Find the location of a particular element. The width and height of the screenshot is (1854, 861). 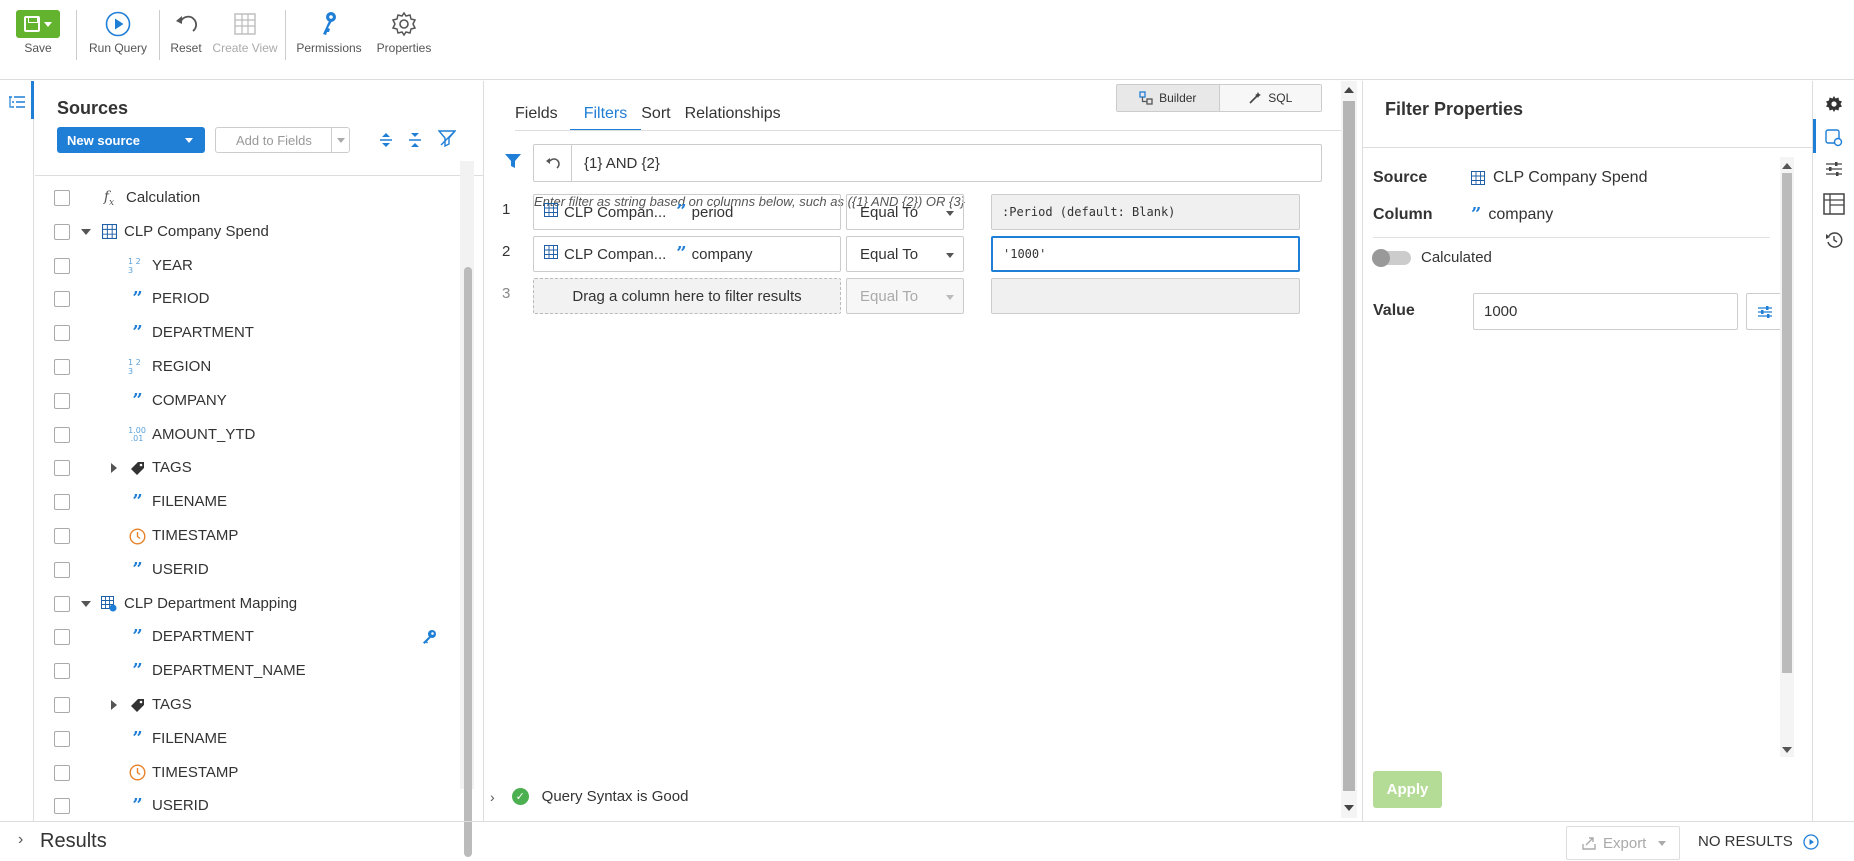

tab-relationships: Relationships is located at coordinates (740, 118).